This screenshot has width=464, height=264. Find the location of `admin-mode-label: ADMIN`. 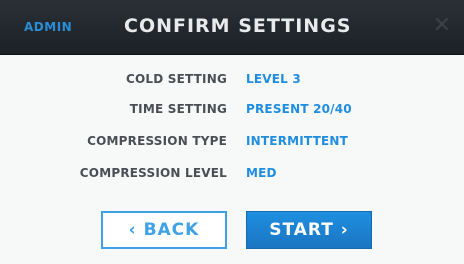

admin-mode-label: ADMIN is located at coordinates (48, 27).